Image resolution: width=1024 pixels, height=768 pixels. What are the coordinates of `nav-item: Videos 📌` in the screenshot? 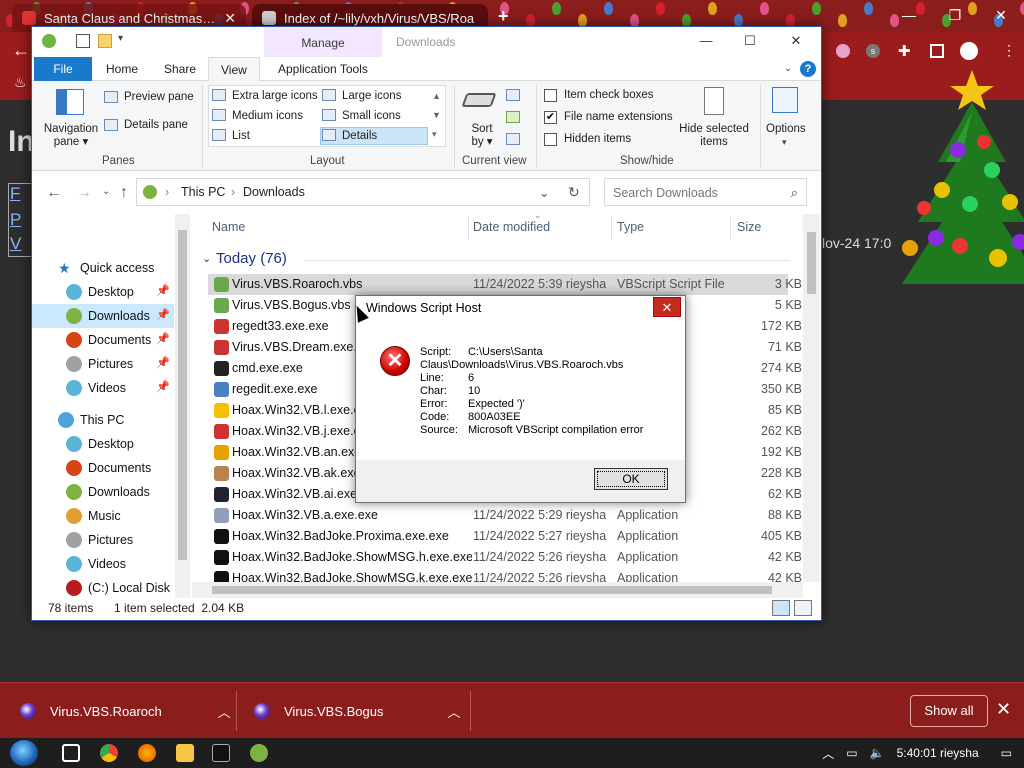 It's located at (103, 388).